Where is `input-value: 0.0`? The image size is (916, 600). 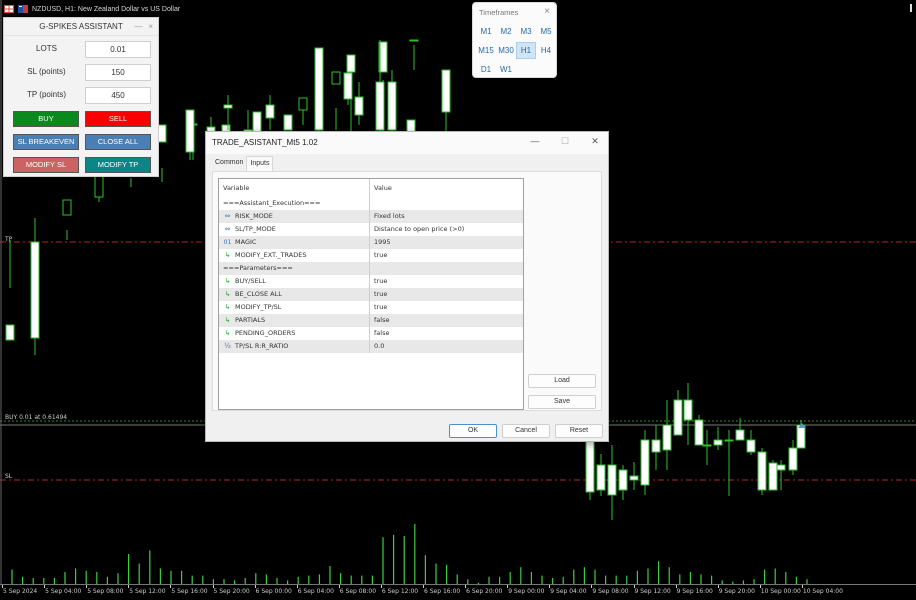 input-value: 0.0 is located at coordinates (446, 346).